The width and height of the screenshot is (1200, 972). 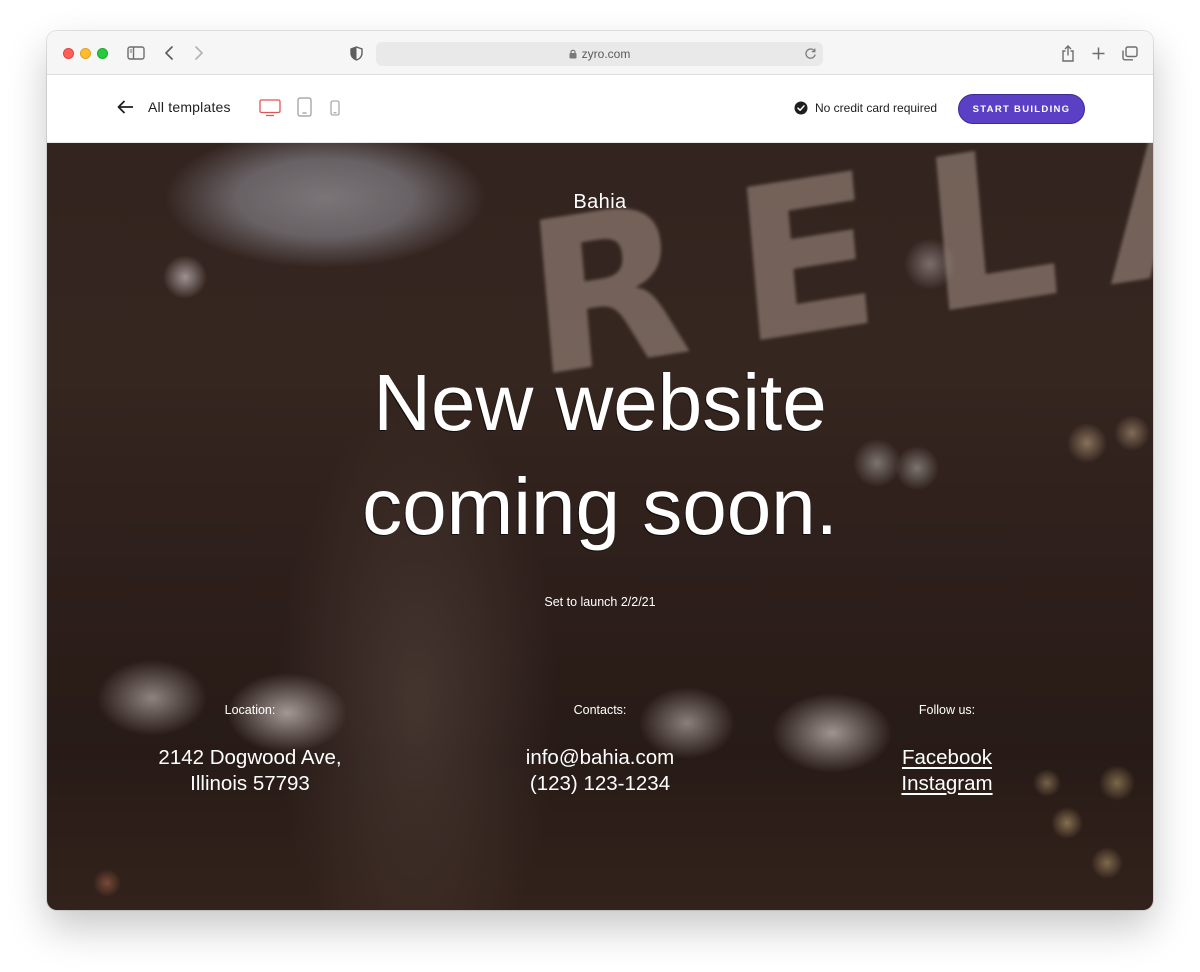 I want to click on contacts-label: Contacts:, so click(x=600, y=710).